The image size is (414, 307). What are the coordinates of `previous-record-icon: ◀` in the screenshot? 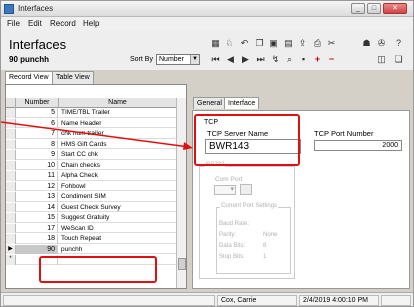 It's located at (230, 59).